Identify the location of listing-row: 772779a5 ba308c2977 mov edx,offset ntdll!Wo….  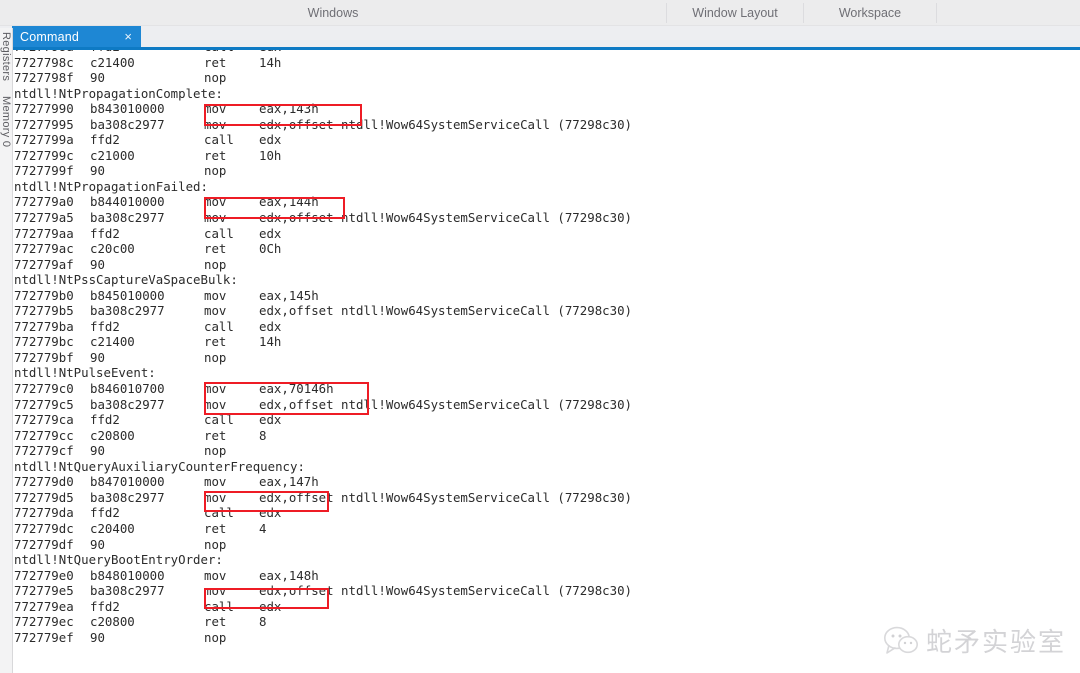
(323, 218).